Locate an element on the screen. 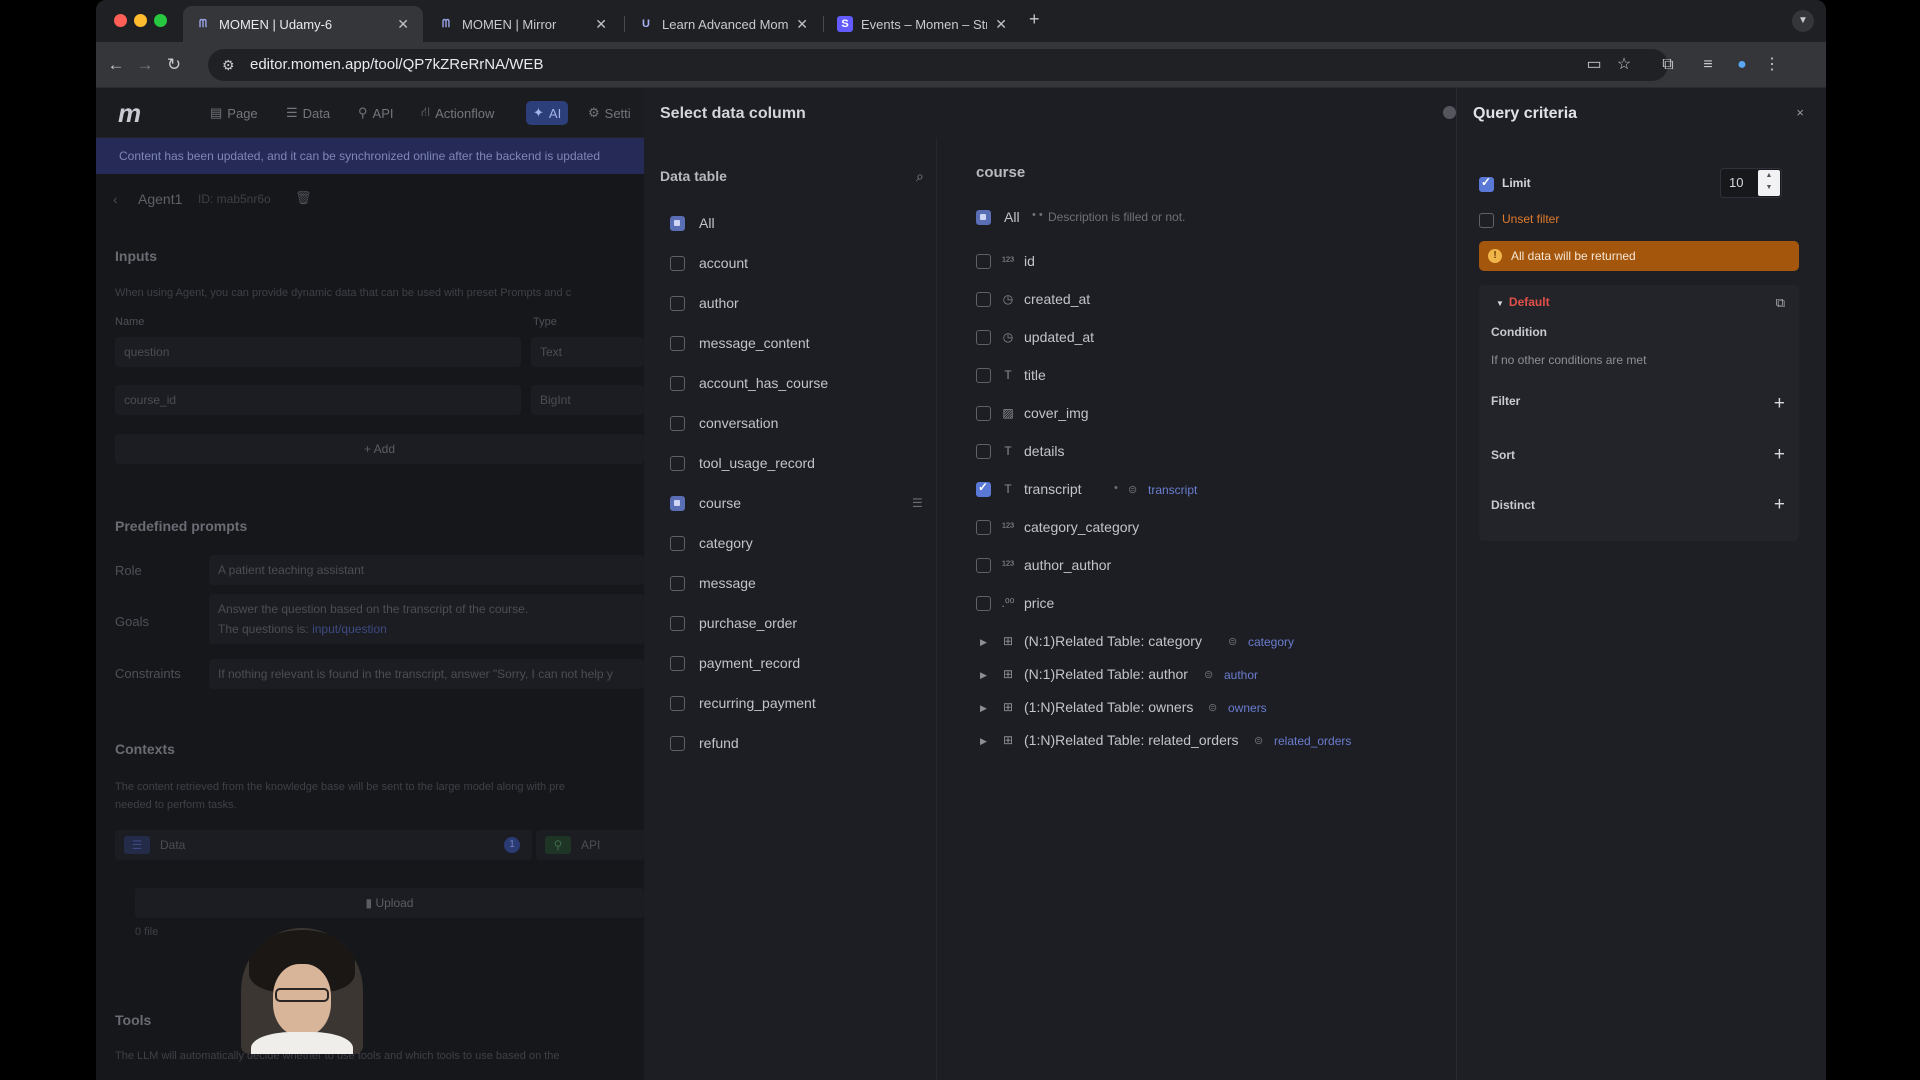  tab-momen-mirror: ᗰ MOMEN | Mirror ✕ is located at coordinates (523, 24).